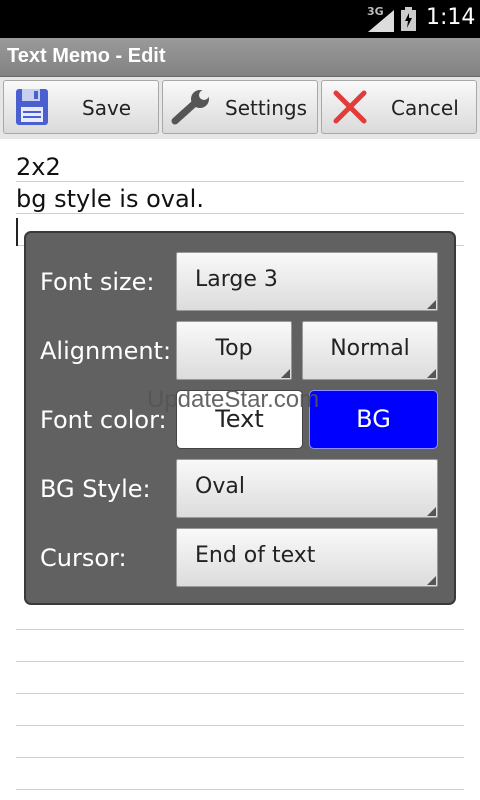 The width and height of the screenshot is (480, 800). I want to click on save-label: Save, so click(107, 108).